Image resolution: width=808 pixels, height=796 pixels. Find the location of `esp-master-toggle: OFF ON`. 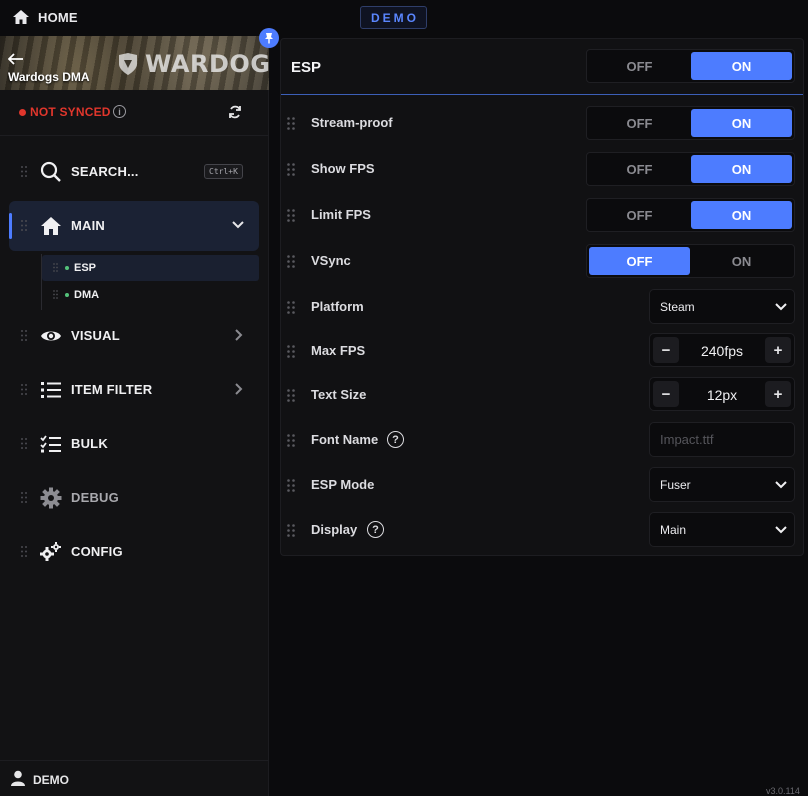

esp-master-toggle: OFF ON is located at coordinates (690, 66).